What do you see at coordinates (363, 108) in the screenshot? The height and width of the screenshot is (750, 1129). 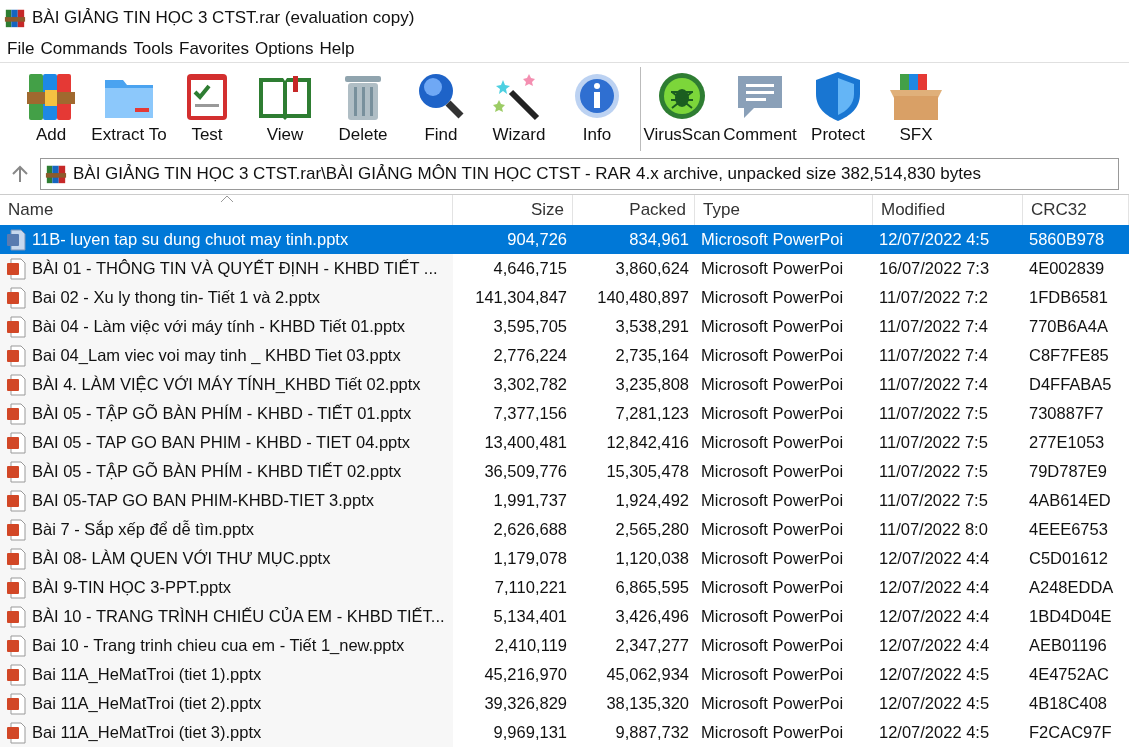 I see `toolbar-button: Delete` at bounding box center [363, 108].